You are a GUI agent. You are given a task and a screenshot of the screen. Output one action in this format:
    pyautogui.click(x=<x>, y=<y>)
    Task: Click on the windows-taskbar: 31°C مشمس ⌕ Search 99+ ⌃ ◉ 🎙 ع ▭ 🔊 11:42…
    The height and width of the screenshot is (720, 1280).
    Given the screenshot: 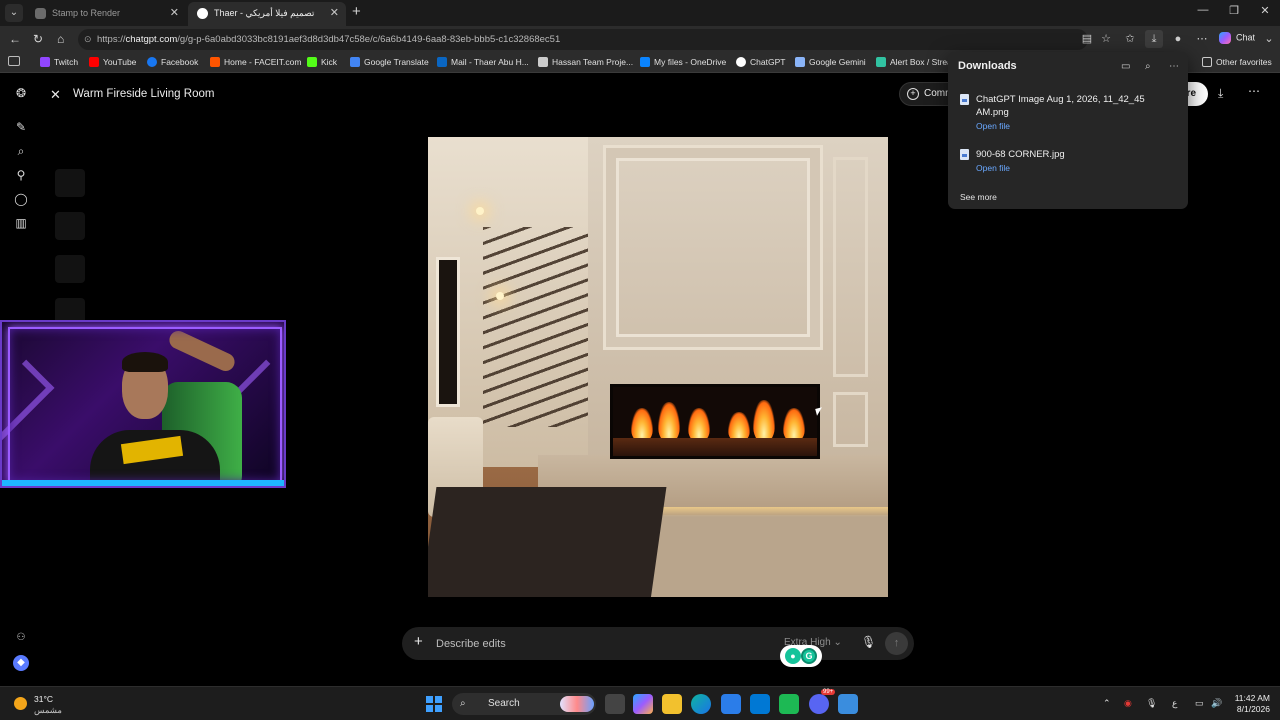 What is the action you would take?
    pyautogui.click(x=640, y=703)
    